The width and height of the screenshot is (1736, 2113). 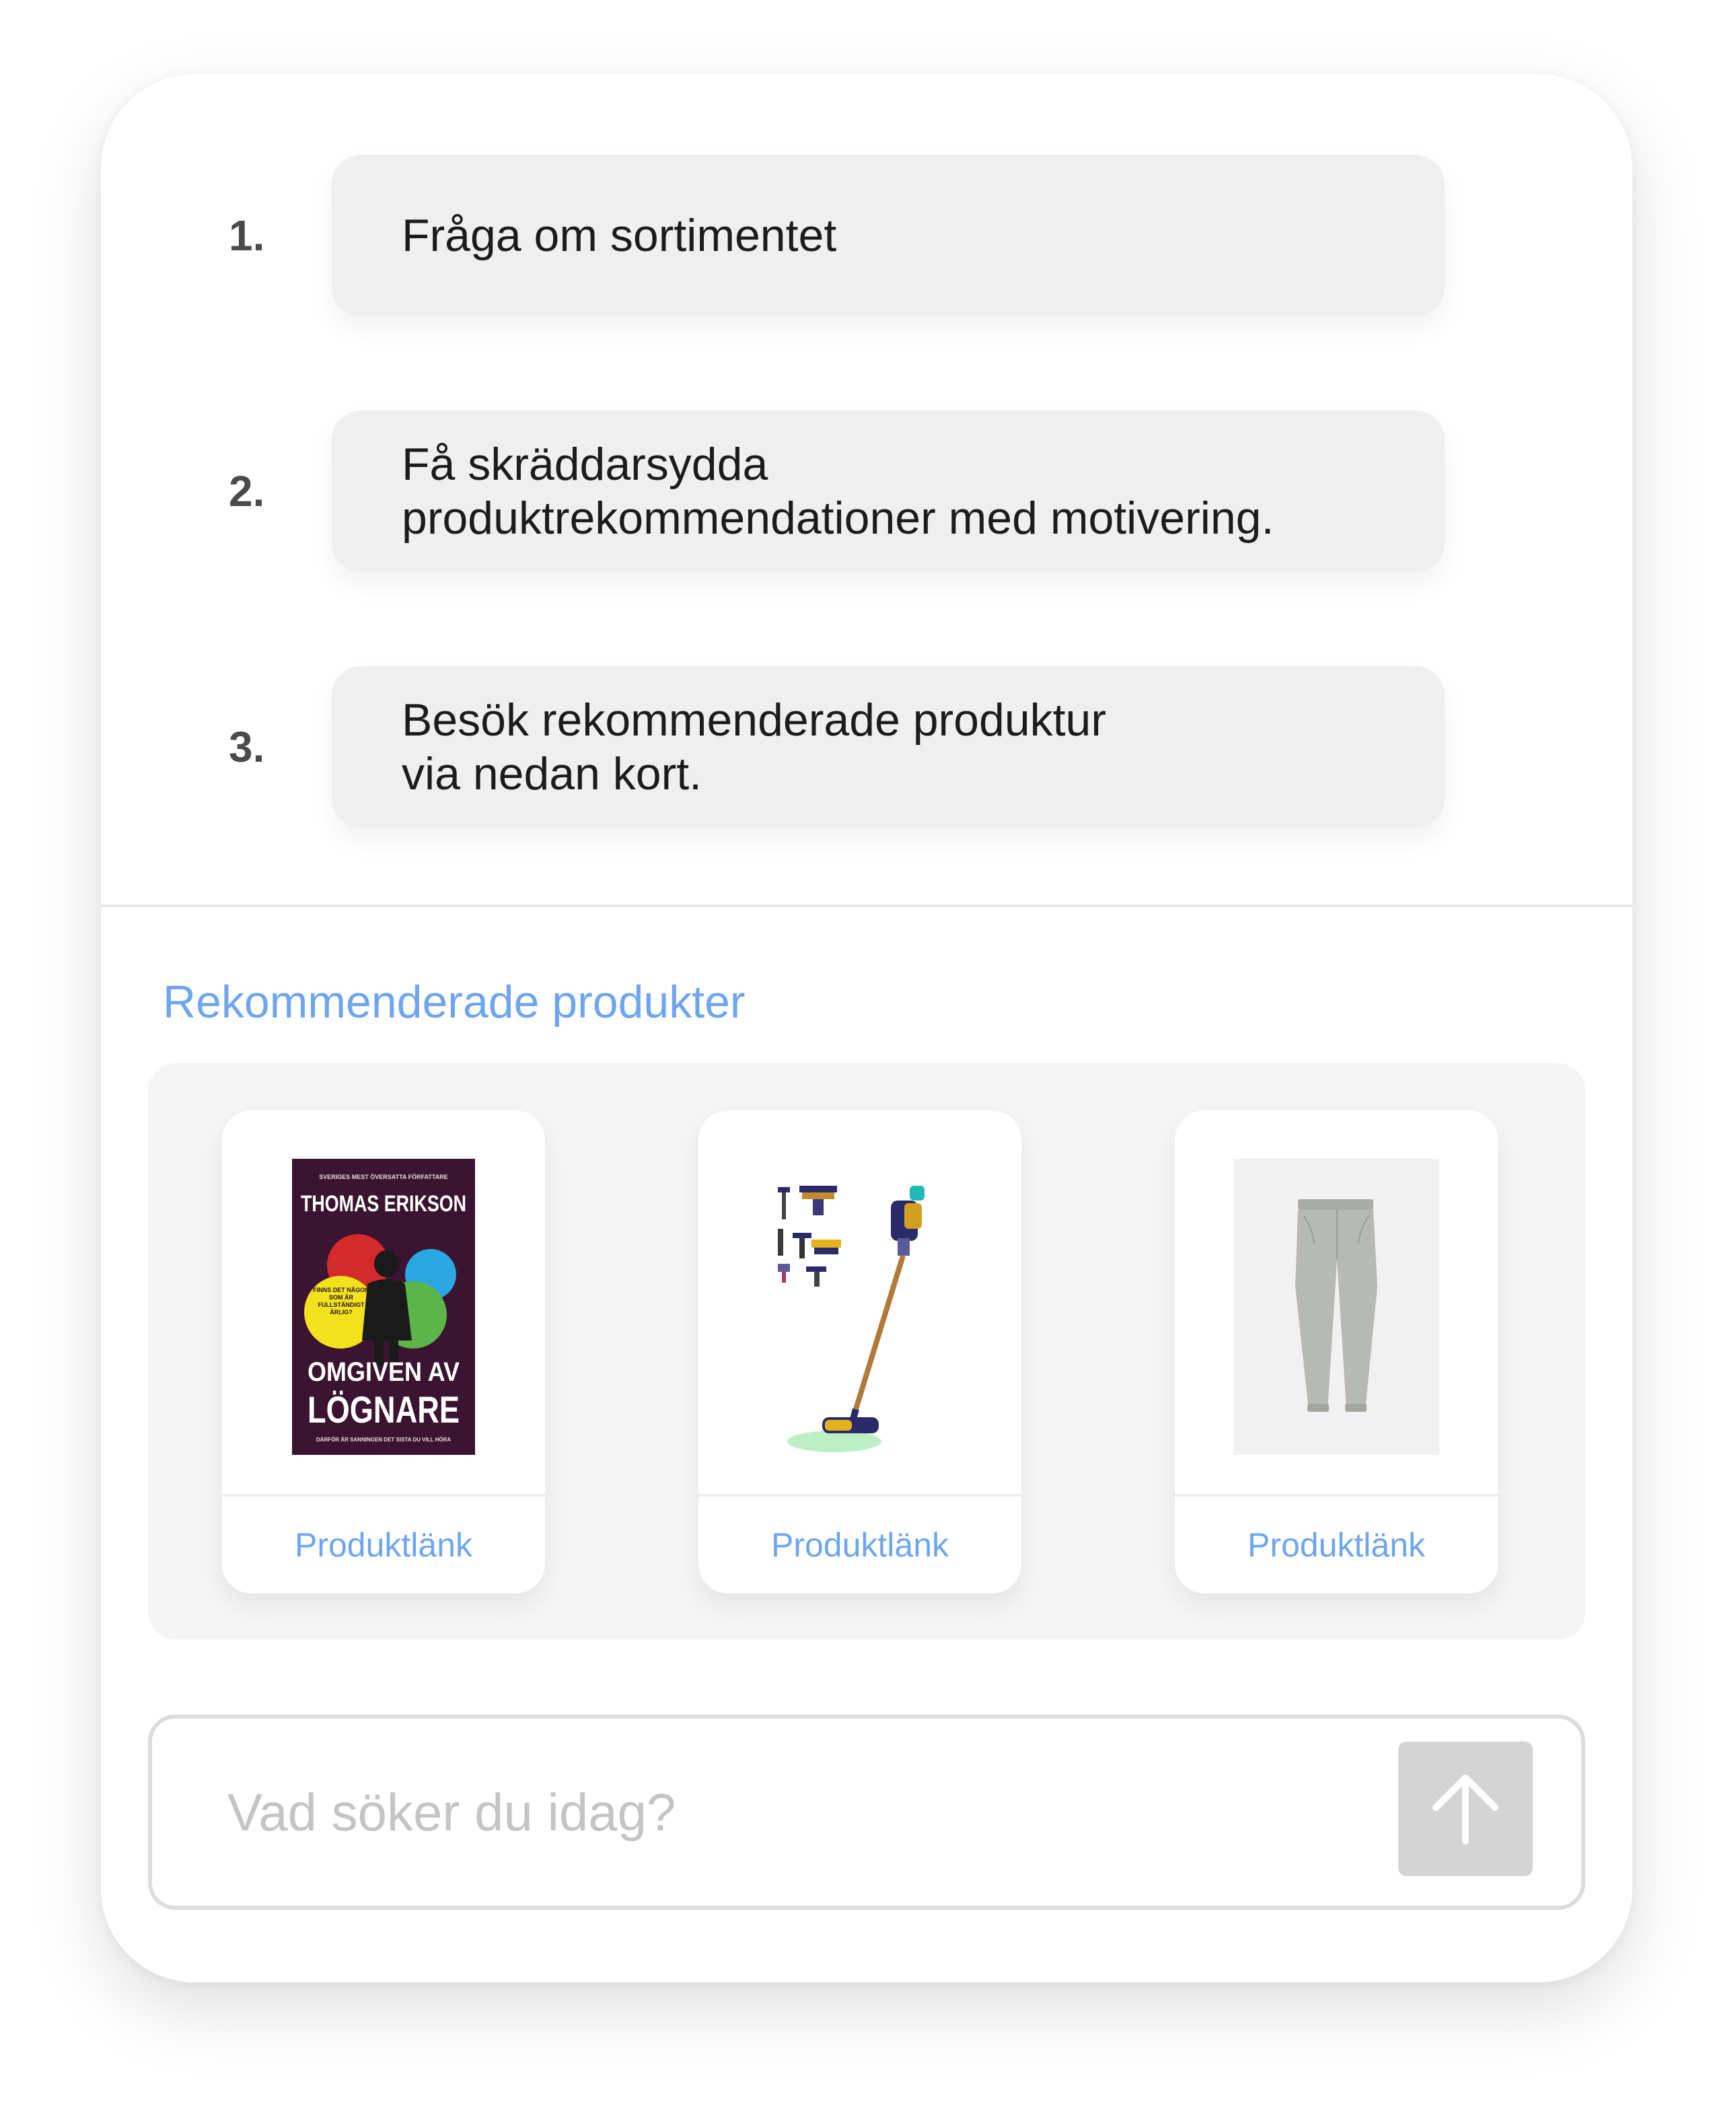 I want to click on product-card-vacuum: Produktlänk, so click(x=859, y=1351).